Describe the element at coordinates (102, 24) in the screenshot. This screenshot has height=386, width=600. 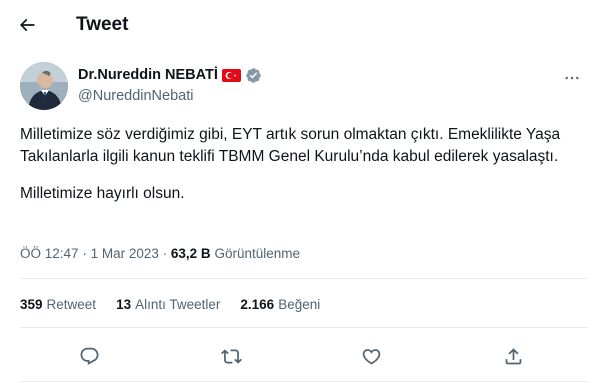
I see `page-title: Tweet` at that location.